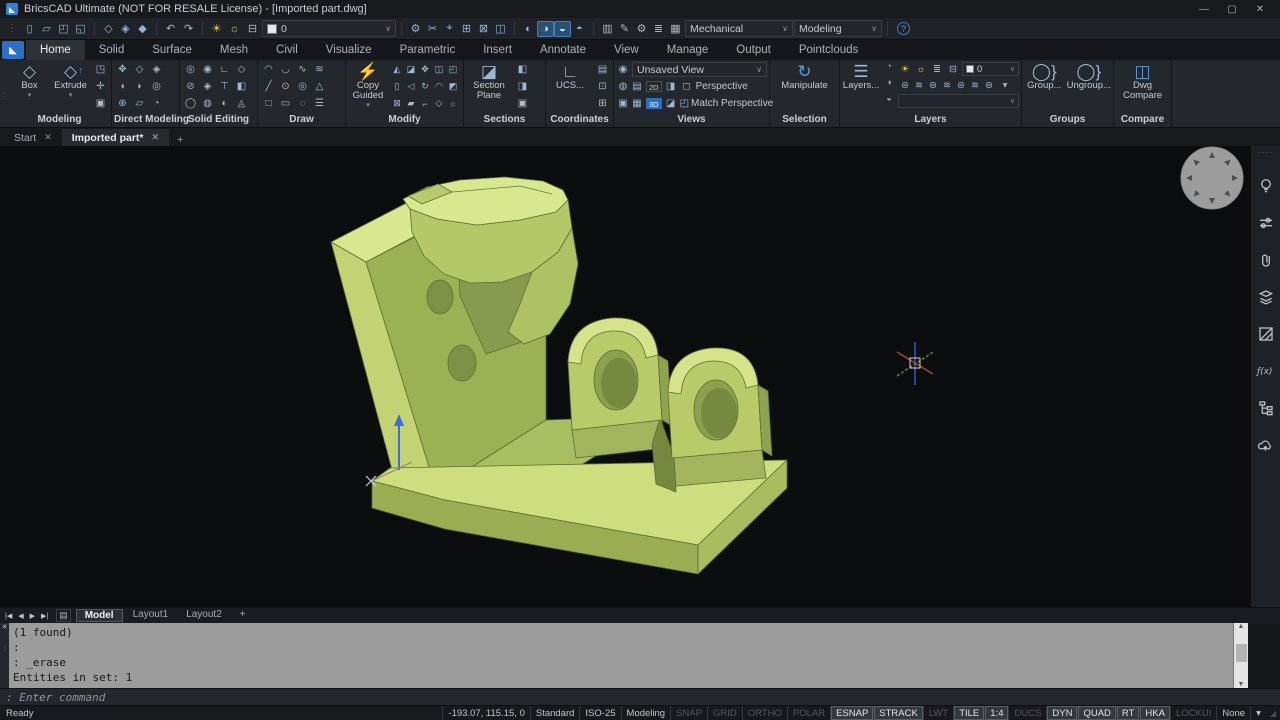  I want to click on layout-tab: Layout2, so click(204, 615).